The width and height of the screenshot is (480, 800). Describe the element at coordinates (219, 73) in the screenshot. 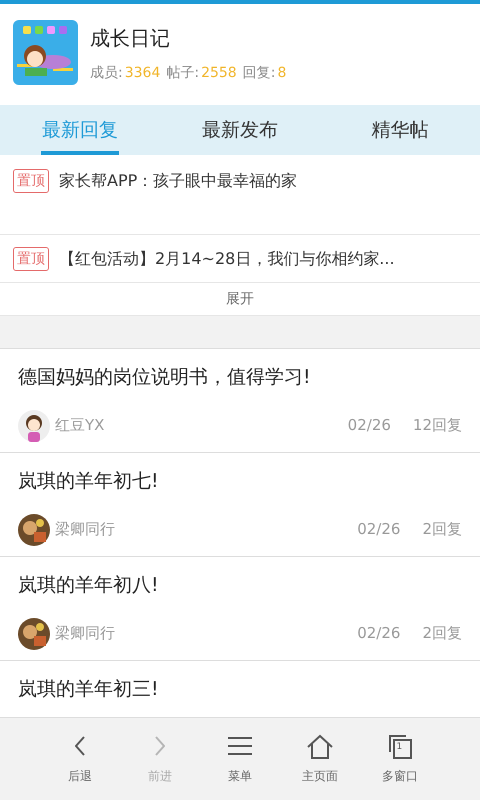

I see `stat-value: 2558` at that location.